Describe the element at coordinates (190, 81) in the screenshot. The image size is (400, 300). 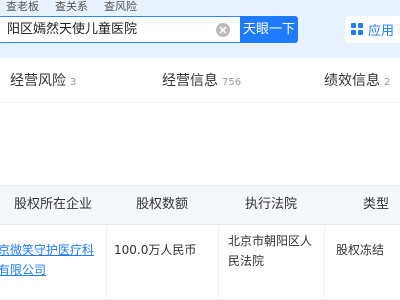
I see `tab-label: 经营信息` at that location.